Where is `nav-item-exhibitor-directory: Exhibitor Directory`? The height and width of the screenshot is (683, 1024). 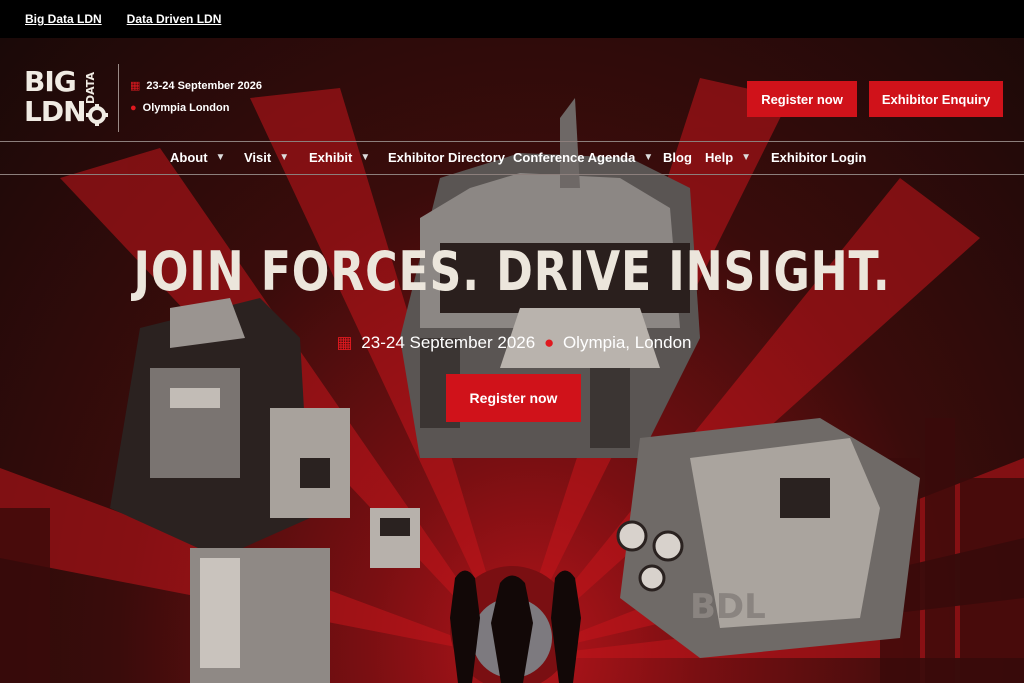
nav-item-exhibitor-directory: Exhibitor Directory is located at coordinates (446, 157).